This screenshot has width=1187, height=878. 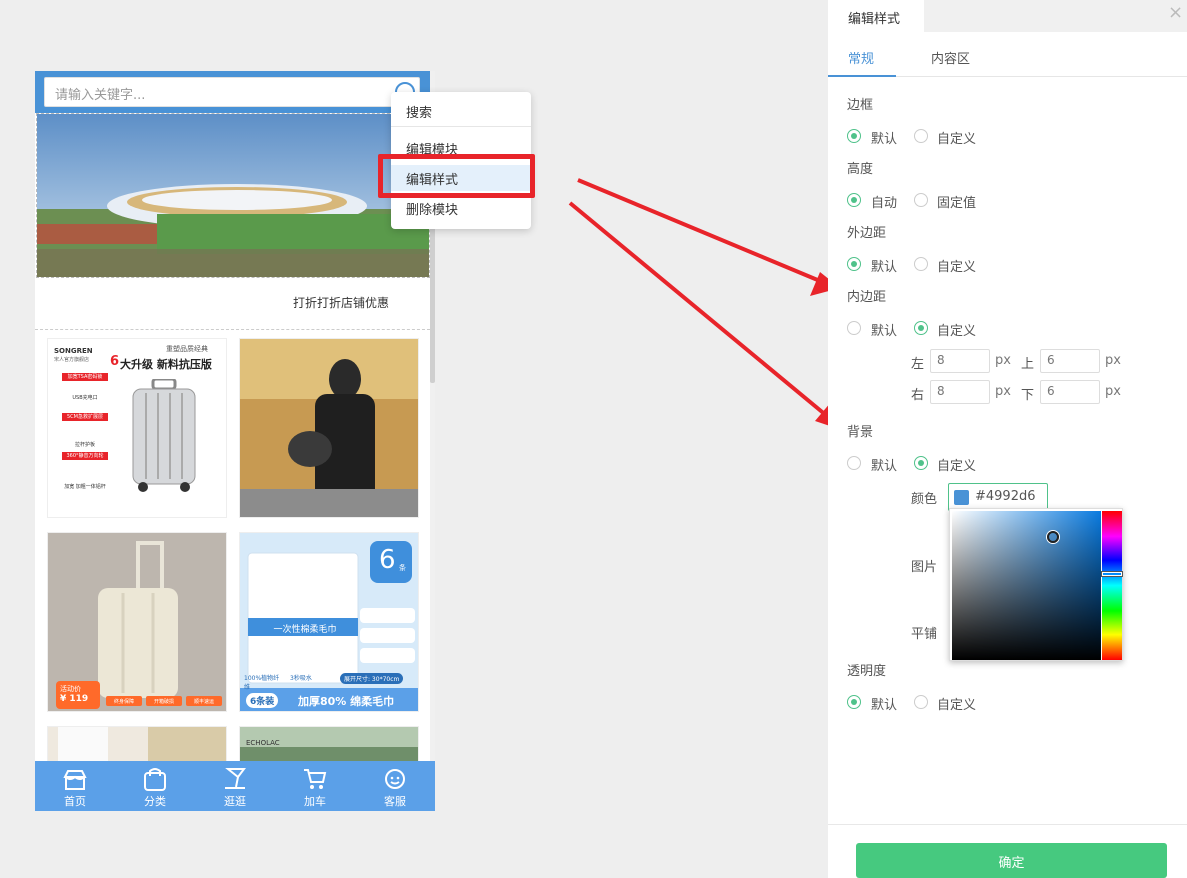 I want to click on product-brand-sub: 宋人官方旗舰店, so click(x=72, y=360).